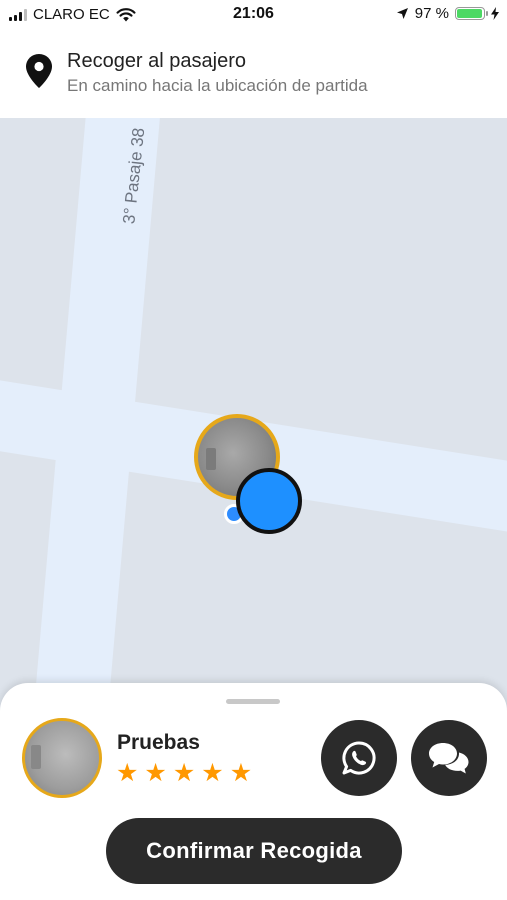 This screenshot has width=507, height=900. I want to click on status-bar: CLARO EC 21:06 97 %, so click(253, 15).